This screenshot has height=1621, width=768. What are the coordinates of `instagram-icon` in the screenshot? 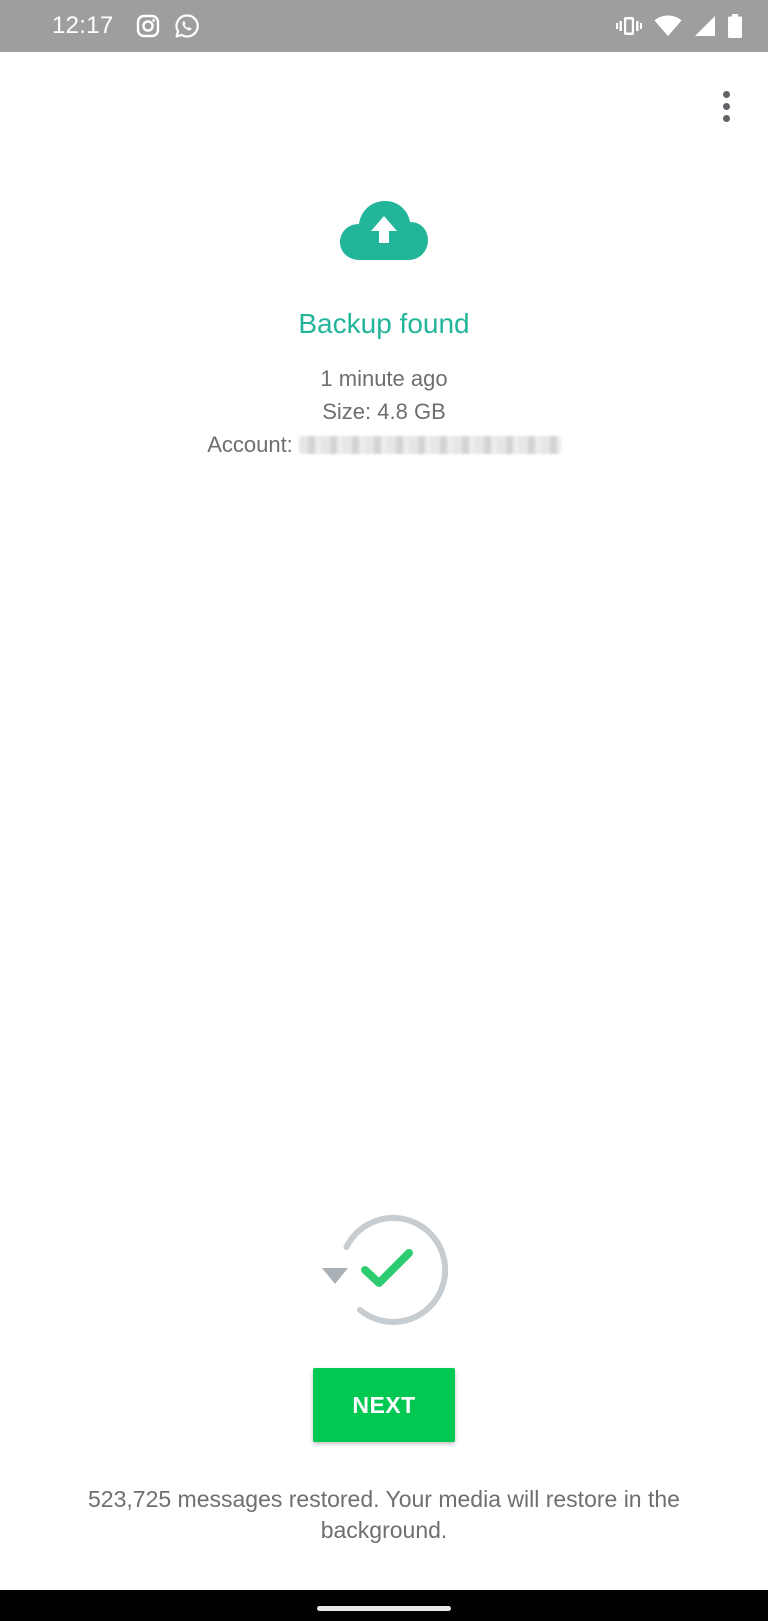 It's located at (148, 26).